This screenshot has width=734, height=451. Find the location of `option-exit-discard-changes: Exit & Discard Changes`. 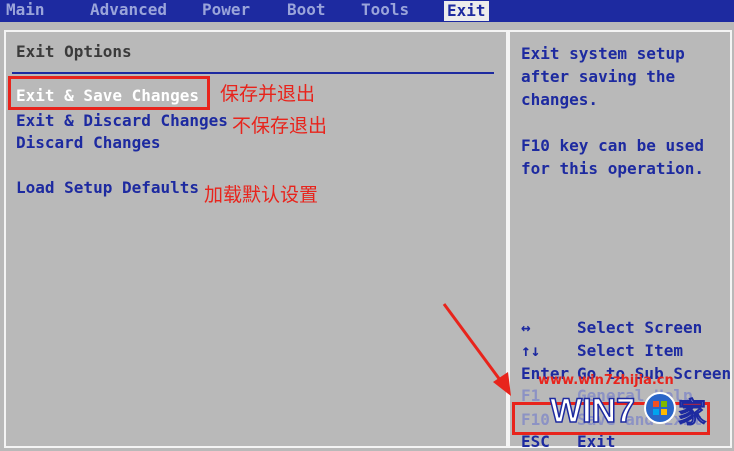

option-exit-discard-changes: Exit & Discard Changes is located at coordinates (122, 120).